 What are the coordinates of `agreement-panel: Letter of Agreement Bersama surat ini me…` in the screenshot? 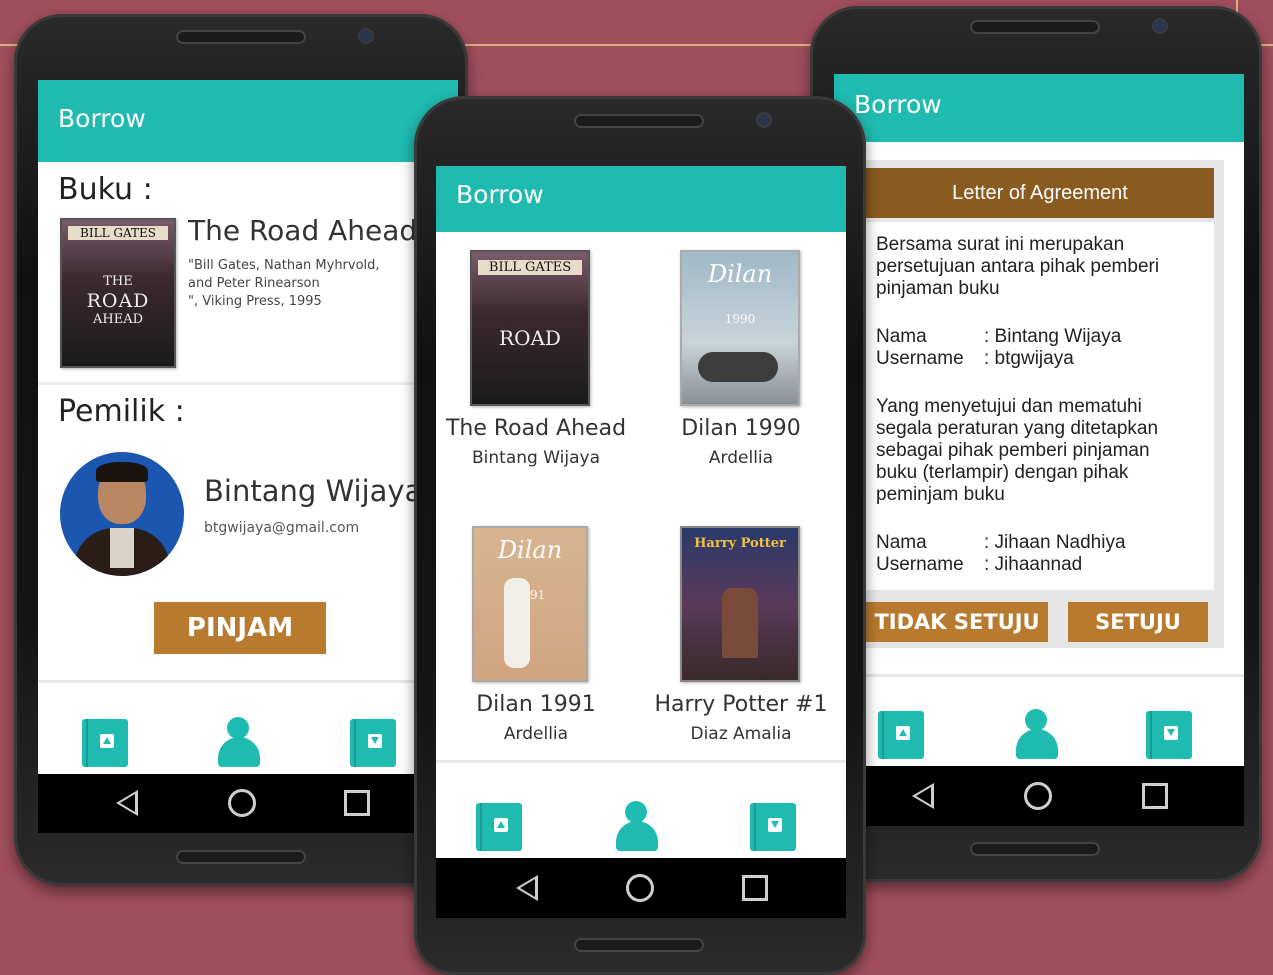 It's located at (1043, 404).